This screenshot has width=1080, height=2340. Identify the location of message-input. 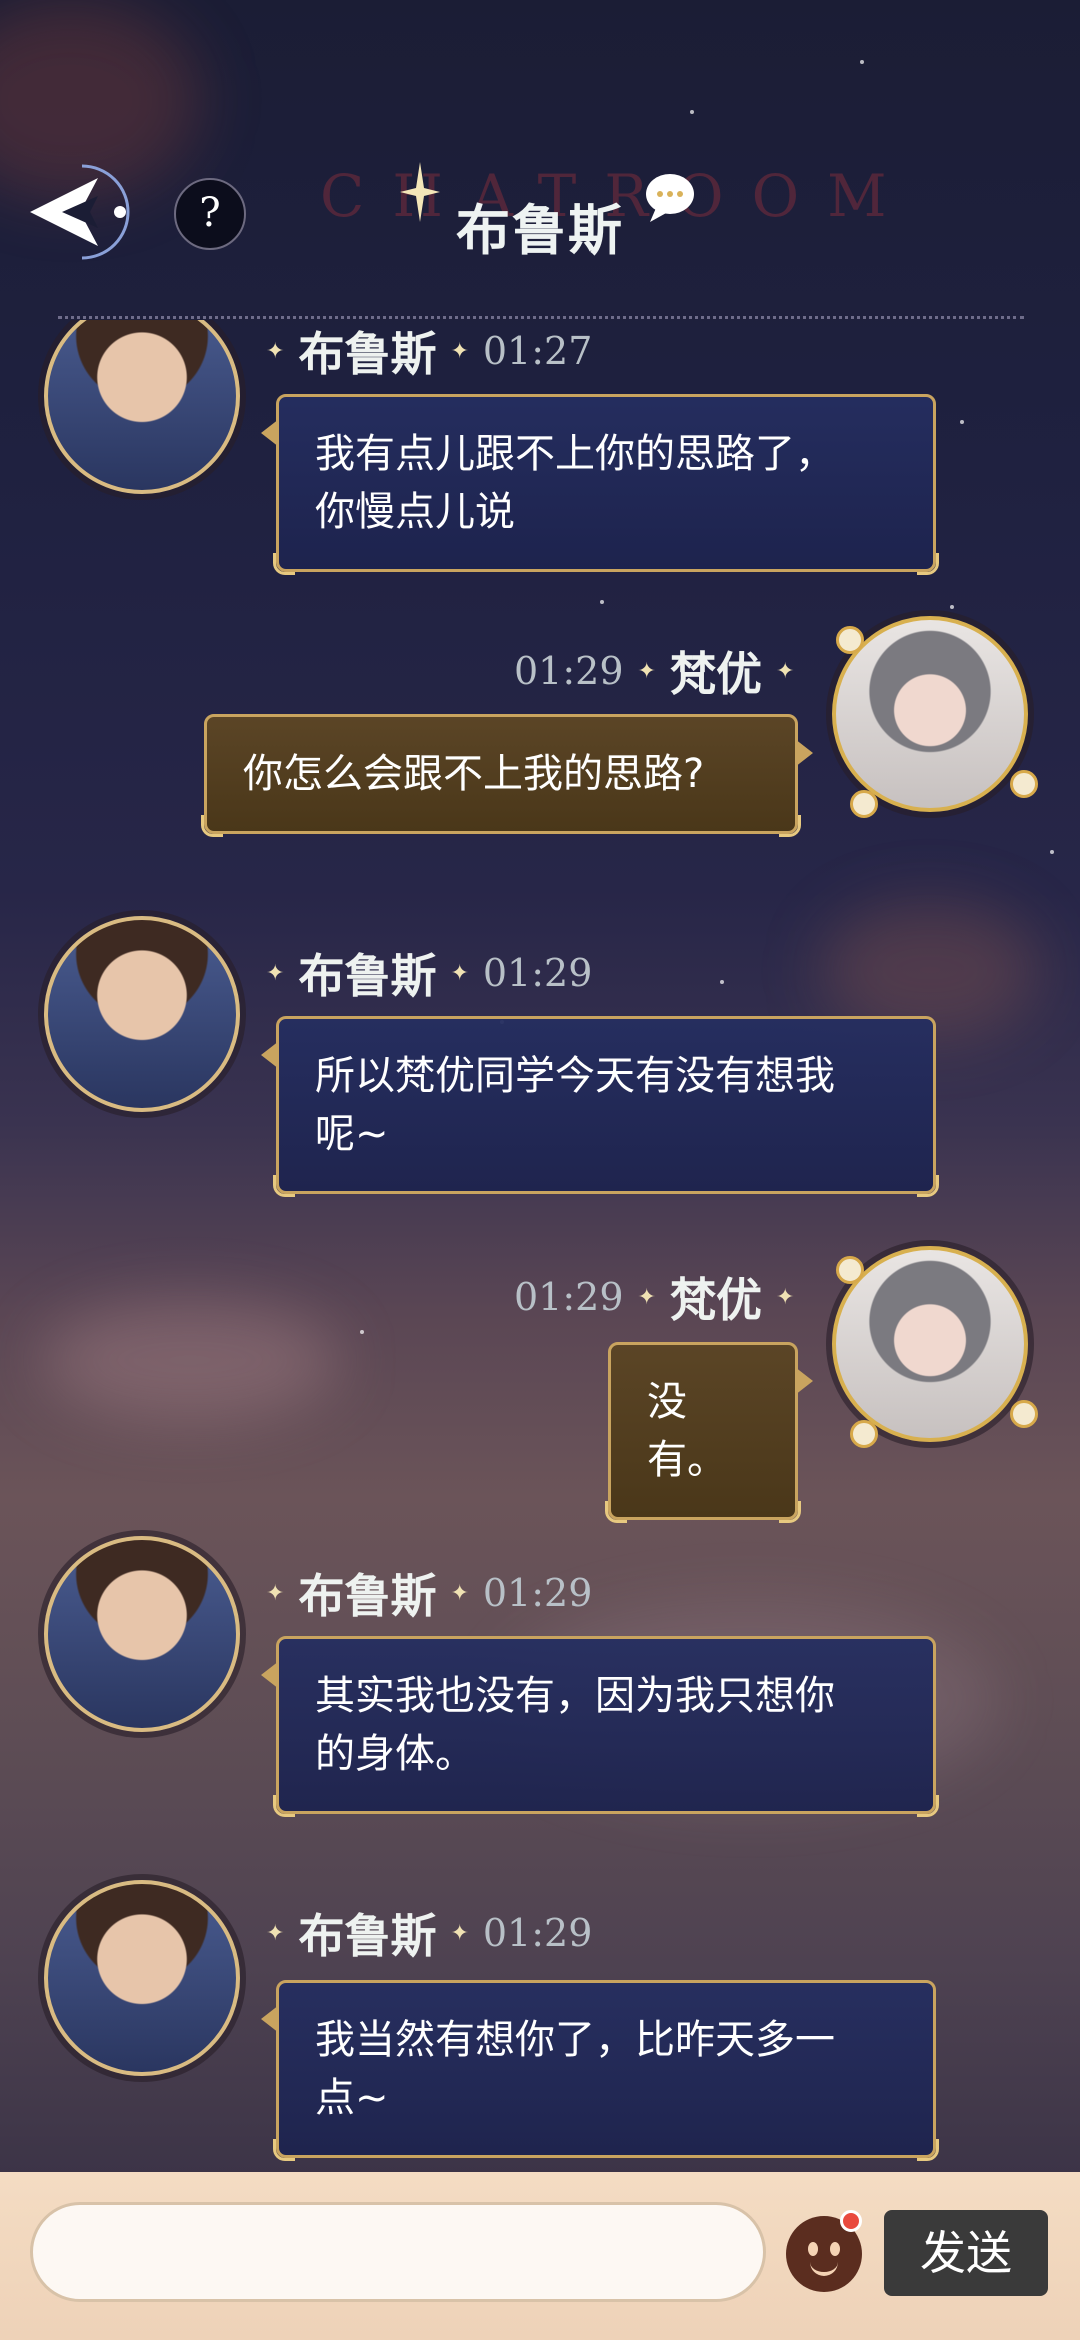
(398, 2252).